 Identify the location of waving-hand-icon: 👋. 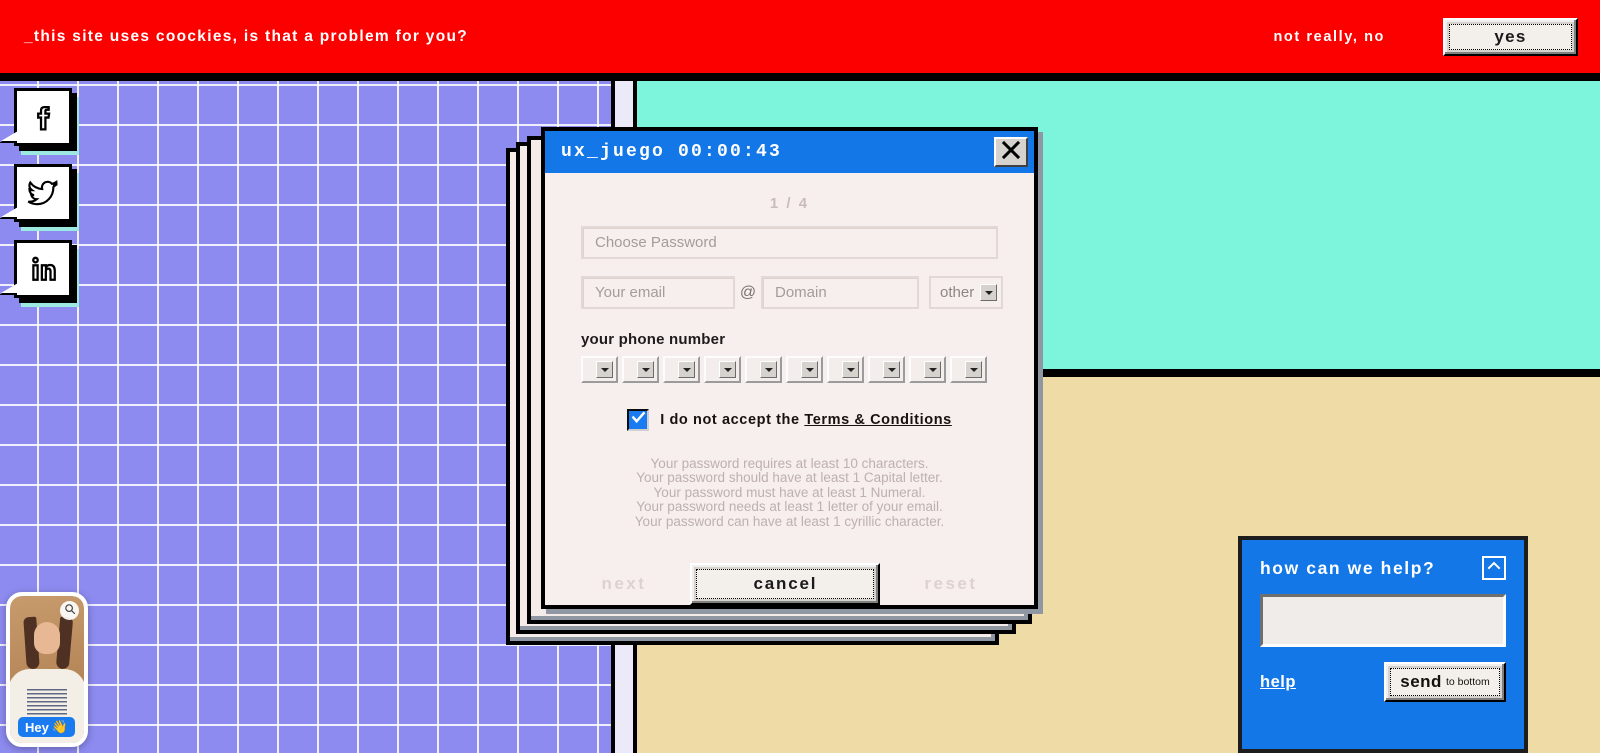
(60, 726).